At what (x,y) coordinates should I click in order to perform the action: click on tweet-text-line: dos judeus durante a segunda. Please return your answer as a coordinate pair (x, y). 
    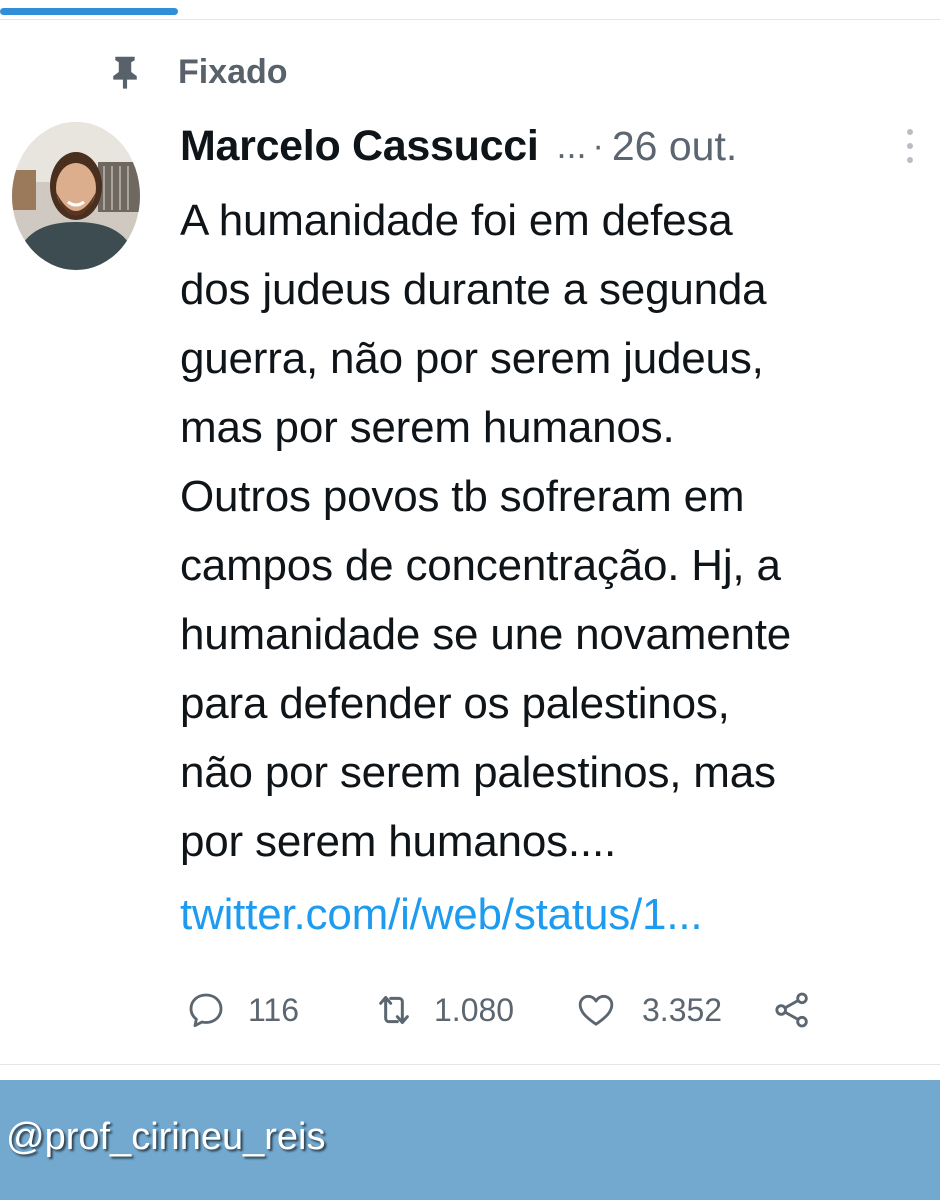
    Looking at the image, I should click on (473, 289).